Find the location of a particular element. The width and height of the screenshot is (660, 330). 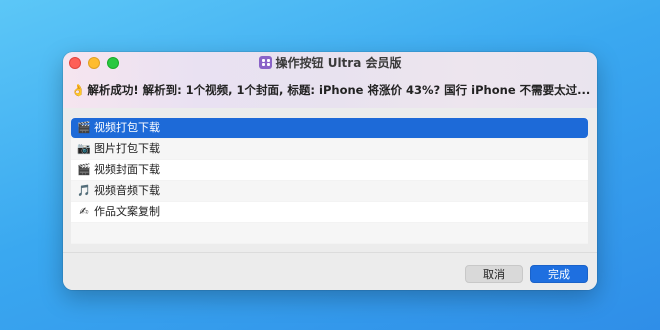

list-item-copy-caption: ✍ 作品文案复制 is located at coordinates (329, 212).